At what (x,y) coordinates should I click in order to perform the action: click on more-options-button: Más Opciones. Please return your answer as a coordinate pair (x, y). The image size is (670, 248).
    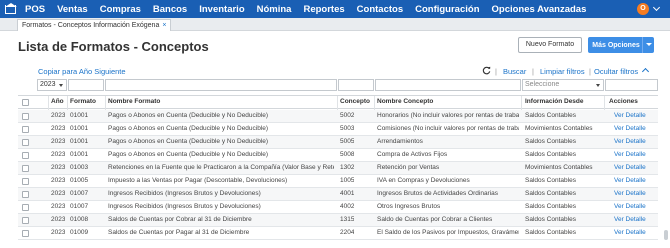
    Looking at the image, I should click on (621, 45).